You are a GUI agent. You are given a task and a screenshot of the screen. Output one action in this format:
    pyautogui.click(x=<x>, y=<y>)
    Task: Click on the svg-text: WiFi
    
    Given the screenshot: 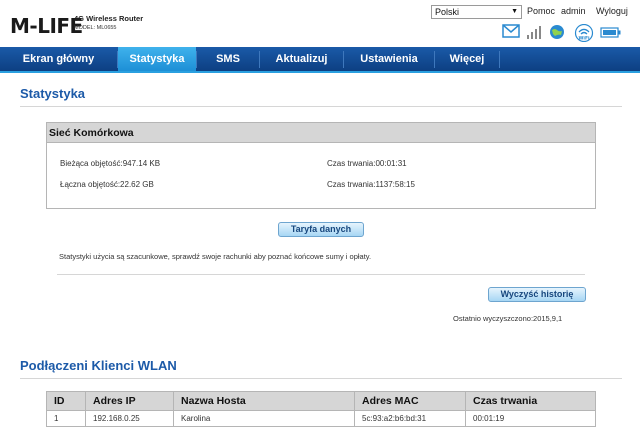 What is the action you would take?
    pyautogui.click(x=584, y=39)
    